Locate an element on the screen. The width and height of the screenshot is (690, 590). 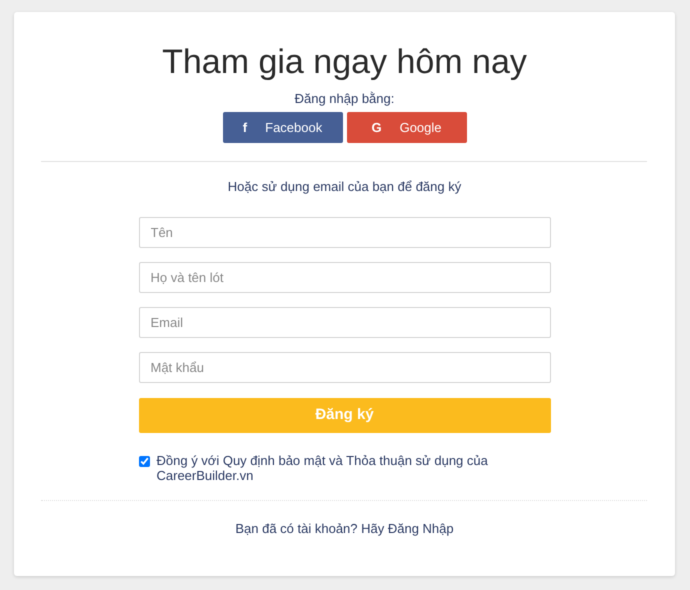
google-button: G Google is located at coordinates (406, 128).